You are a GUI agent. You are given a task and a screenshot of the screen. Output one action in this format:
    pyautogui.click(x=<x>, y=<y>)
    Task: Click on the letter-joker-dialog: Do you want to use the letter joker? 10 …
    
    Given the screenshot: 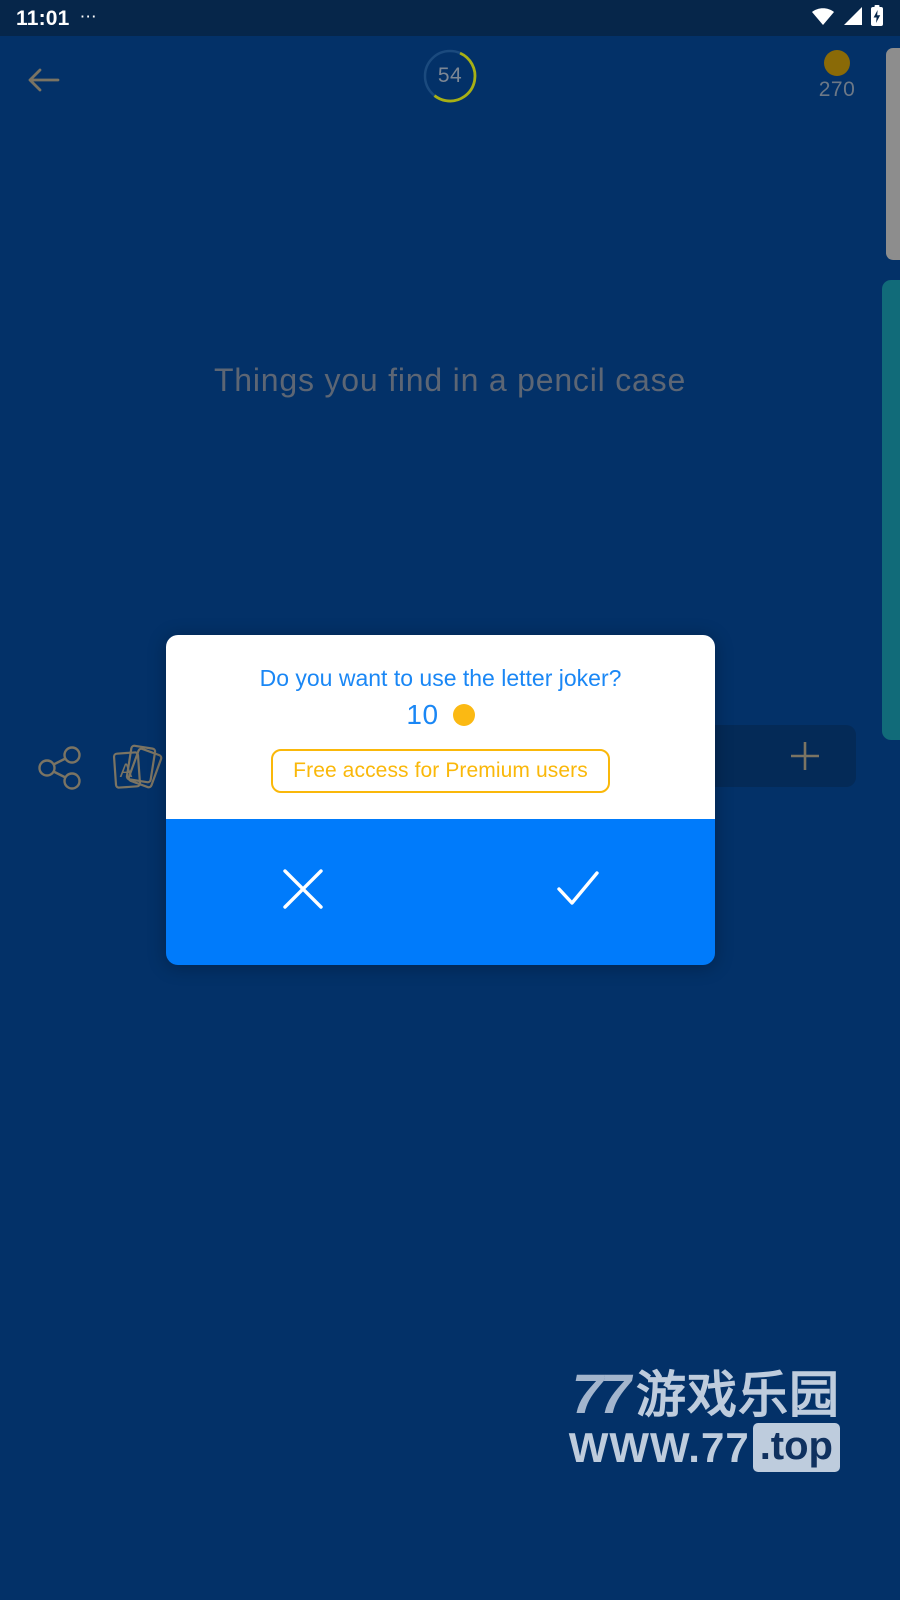 What is the action you would take?
    pyautogui.click(x=440, y=800)
    